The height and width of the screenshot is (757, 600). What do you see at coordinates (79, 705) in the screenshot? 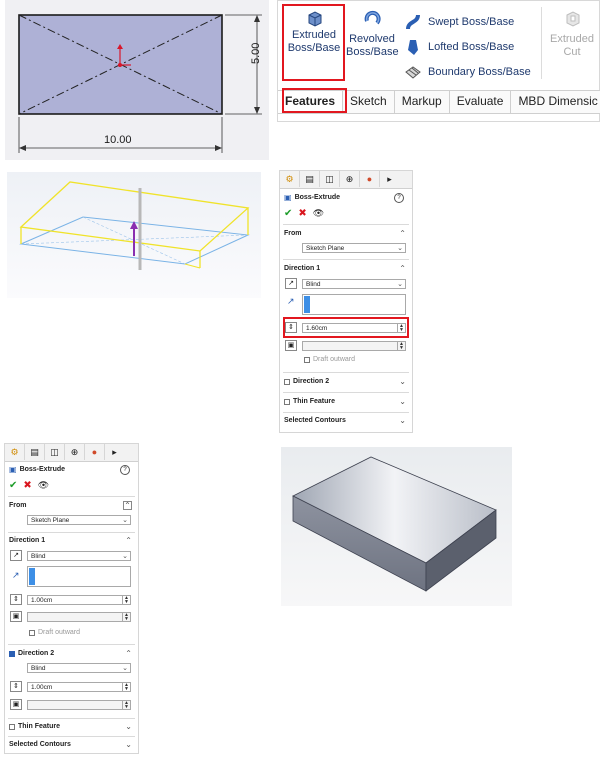
I see `draft-angle-input-2: ▲ ▼` at bounding box center [79, 705].